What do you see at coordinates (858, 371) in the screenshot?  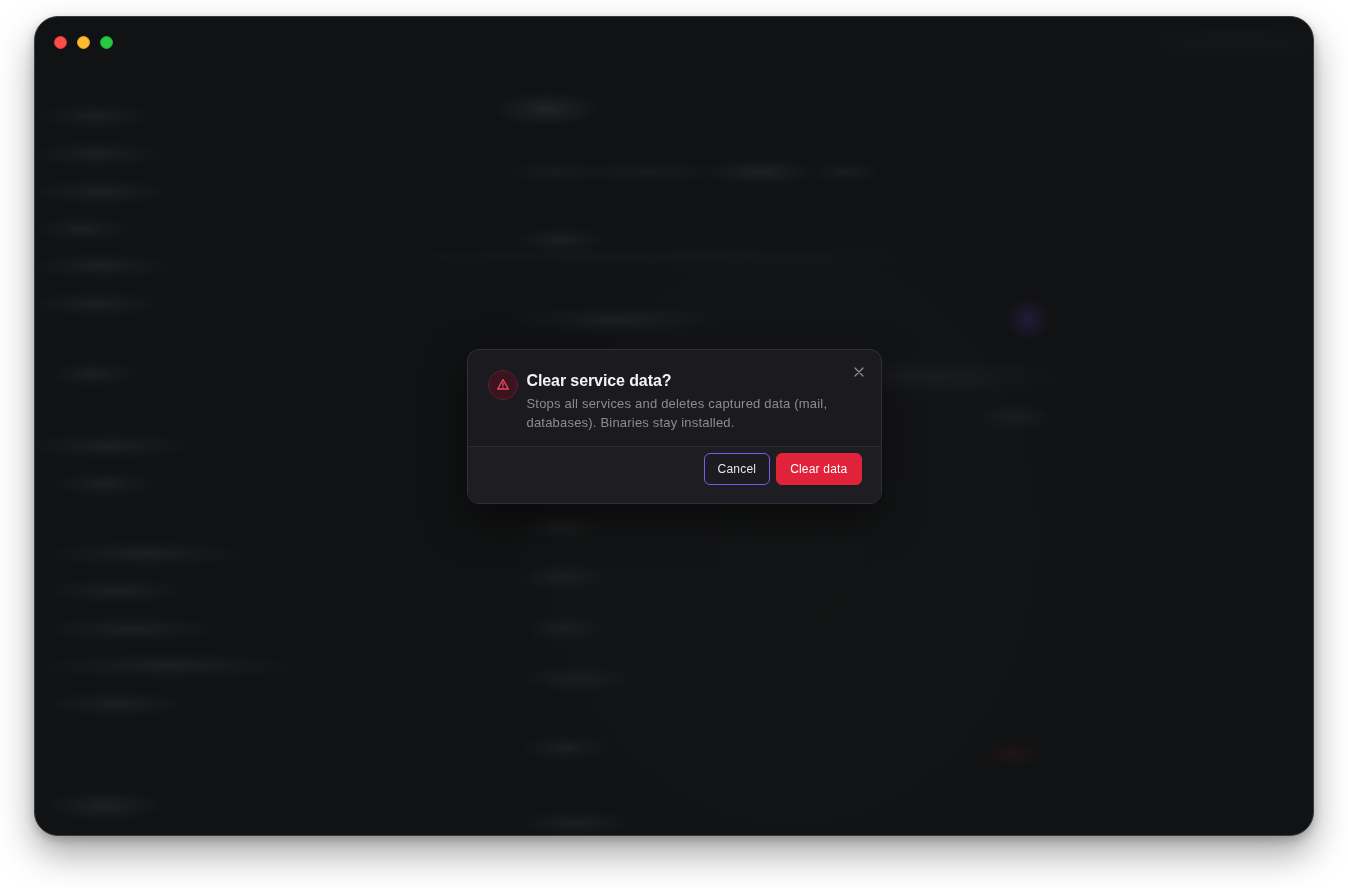 I see `close-icon` at bounding box center [858, 371].